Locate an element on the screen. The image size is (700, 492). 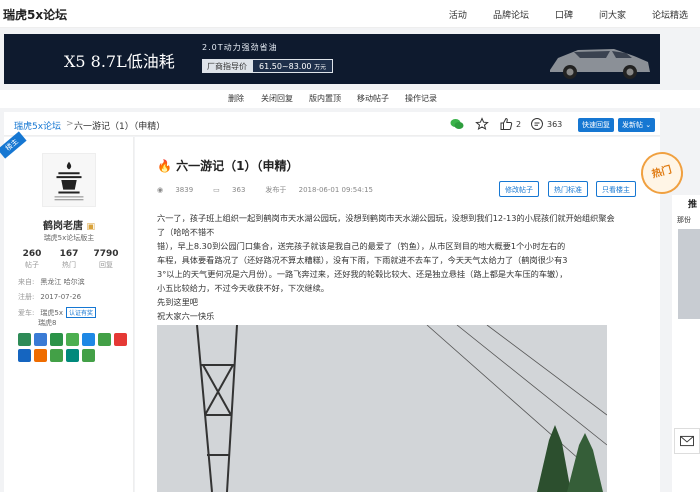
admin-toolbar: 删除 关闭回复 版内置顶 移动帖子 操作记录 is located at coordinates (350, 99).